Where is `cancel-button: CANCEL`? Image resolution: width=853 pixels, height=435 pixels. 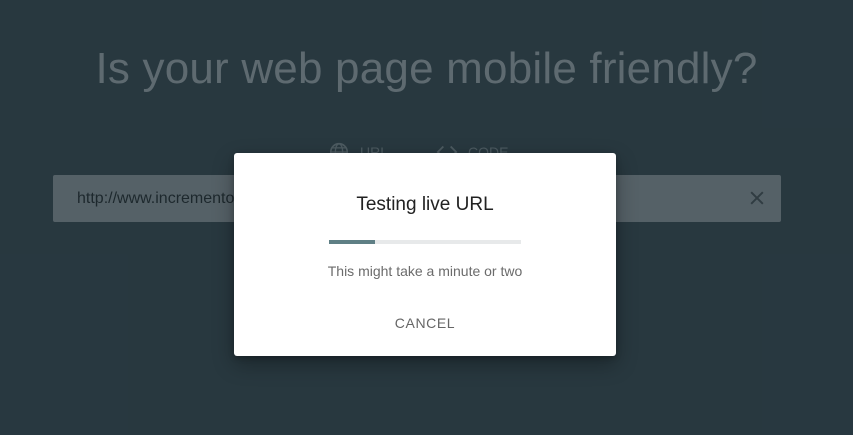 cancel-button: CANCEL is located at coordinates (425, 323).